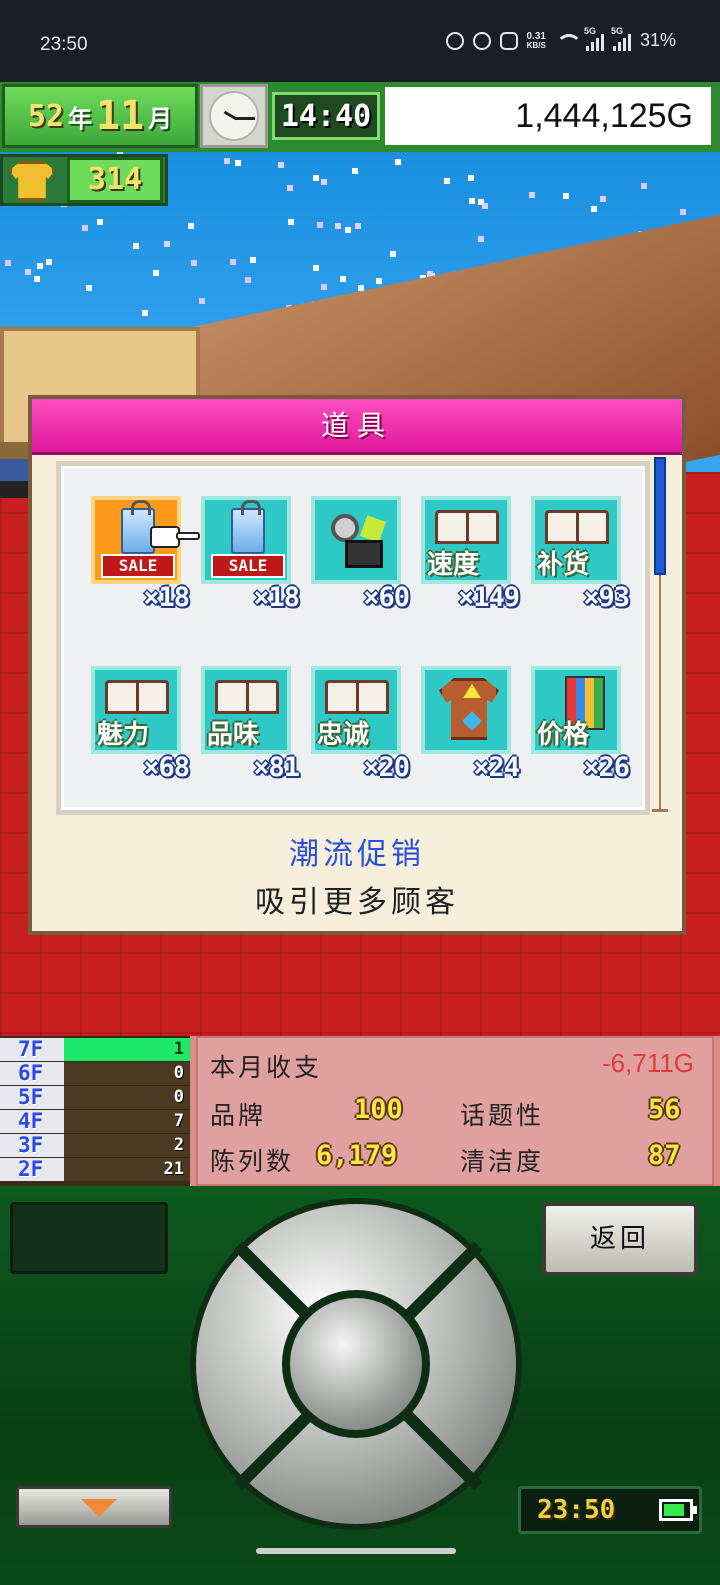 The height and width of the screenshot is (1585, 720). What do you see at coordinates (252, 1161) in the screenshot?
I see `display-label: 陈列数` at bounding box center [252, 1161].